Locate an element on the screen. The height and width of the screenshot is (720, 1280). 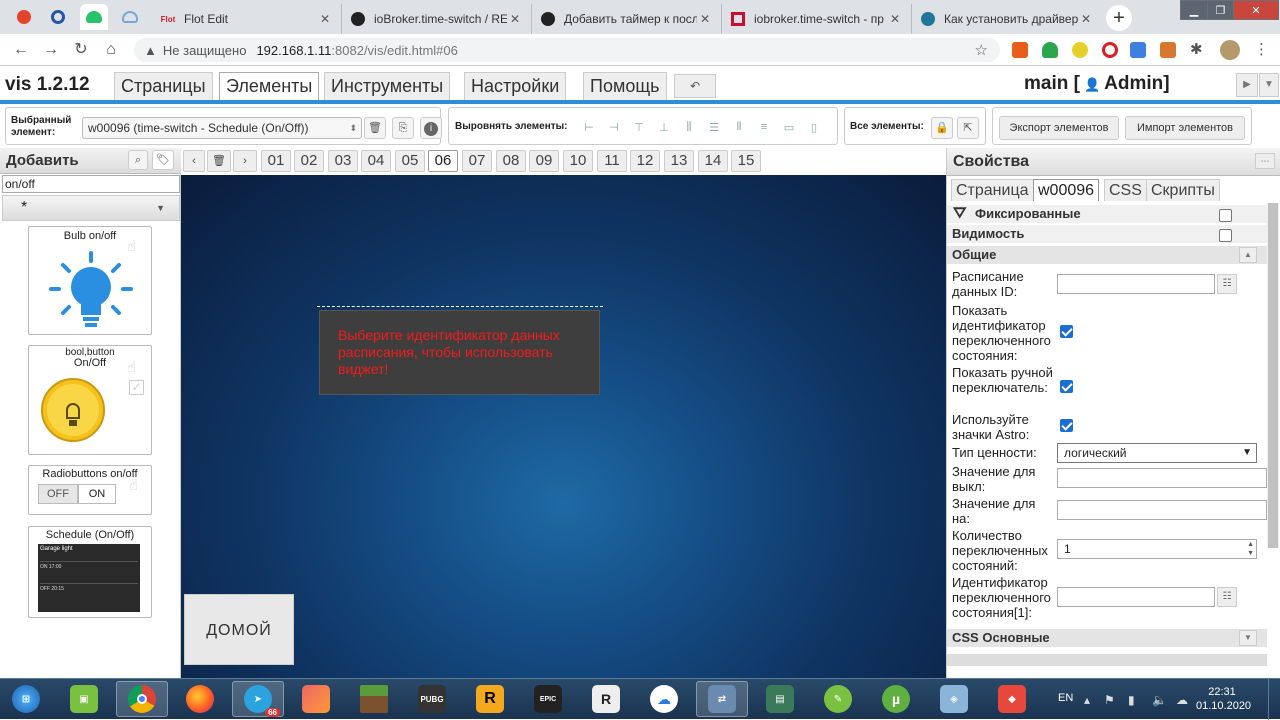
system-clock: 22:31 01.10.2020 is located at coordinates (1223, 699).